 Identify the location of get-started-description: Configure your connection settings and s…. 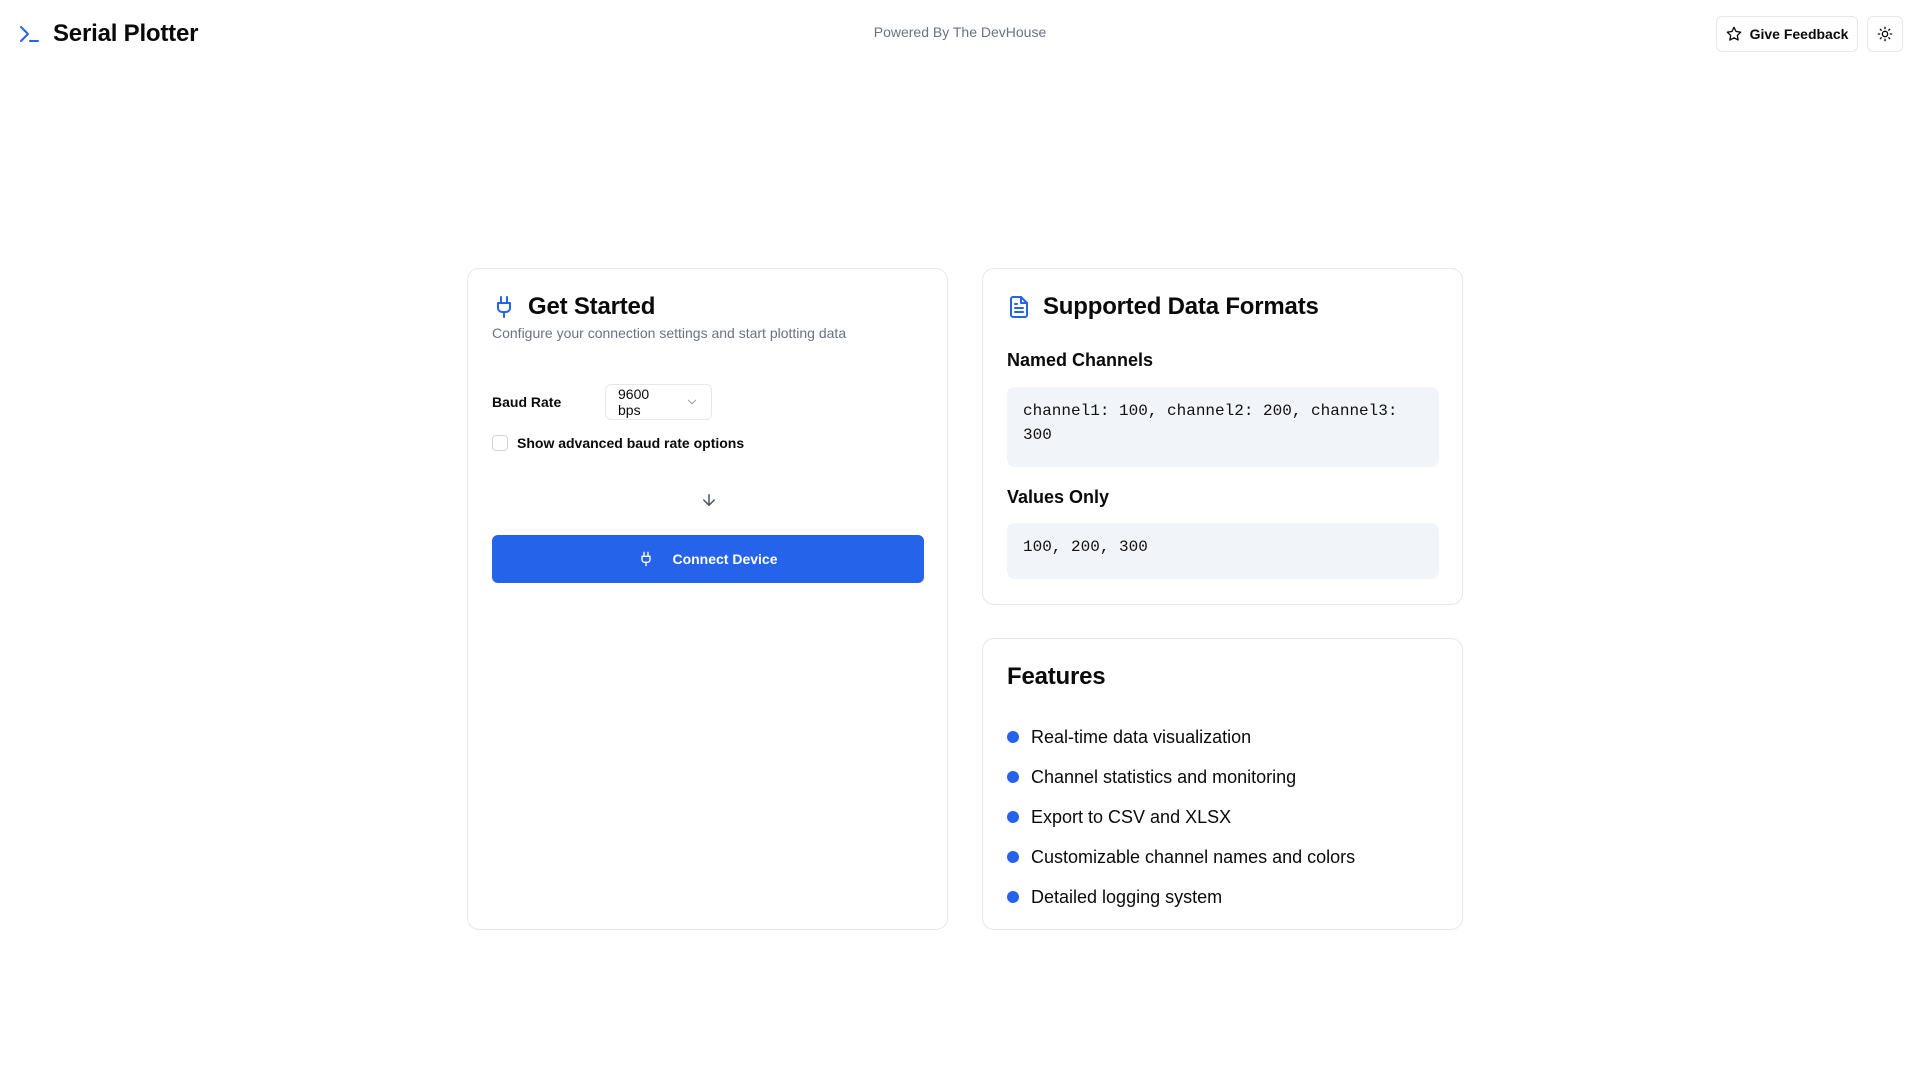
(669, 333).